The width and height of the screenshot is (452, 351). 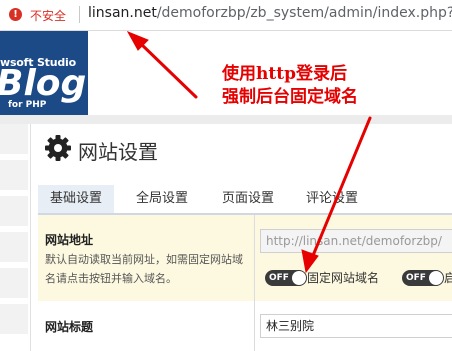 I want to click on brand-for-php: for PHP, so click(x=27, y=105).